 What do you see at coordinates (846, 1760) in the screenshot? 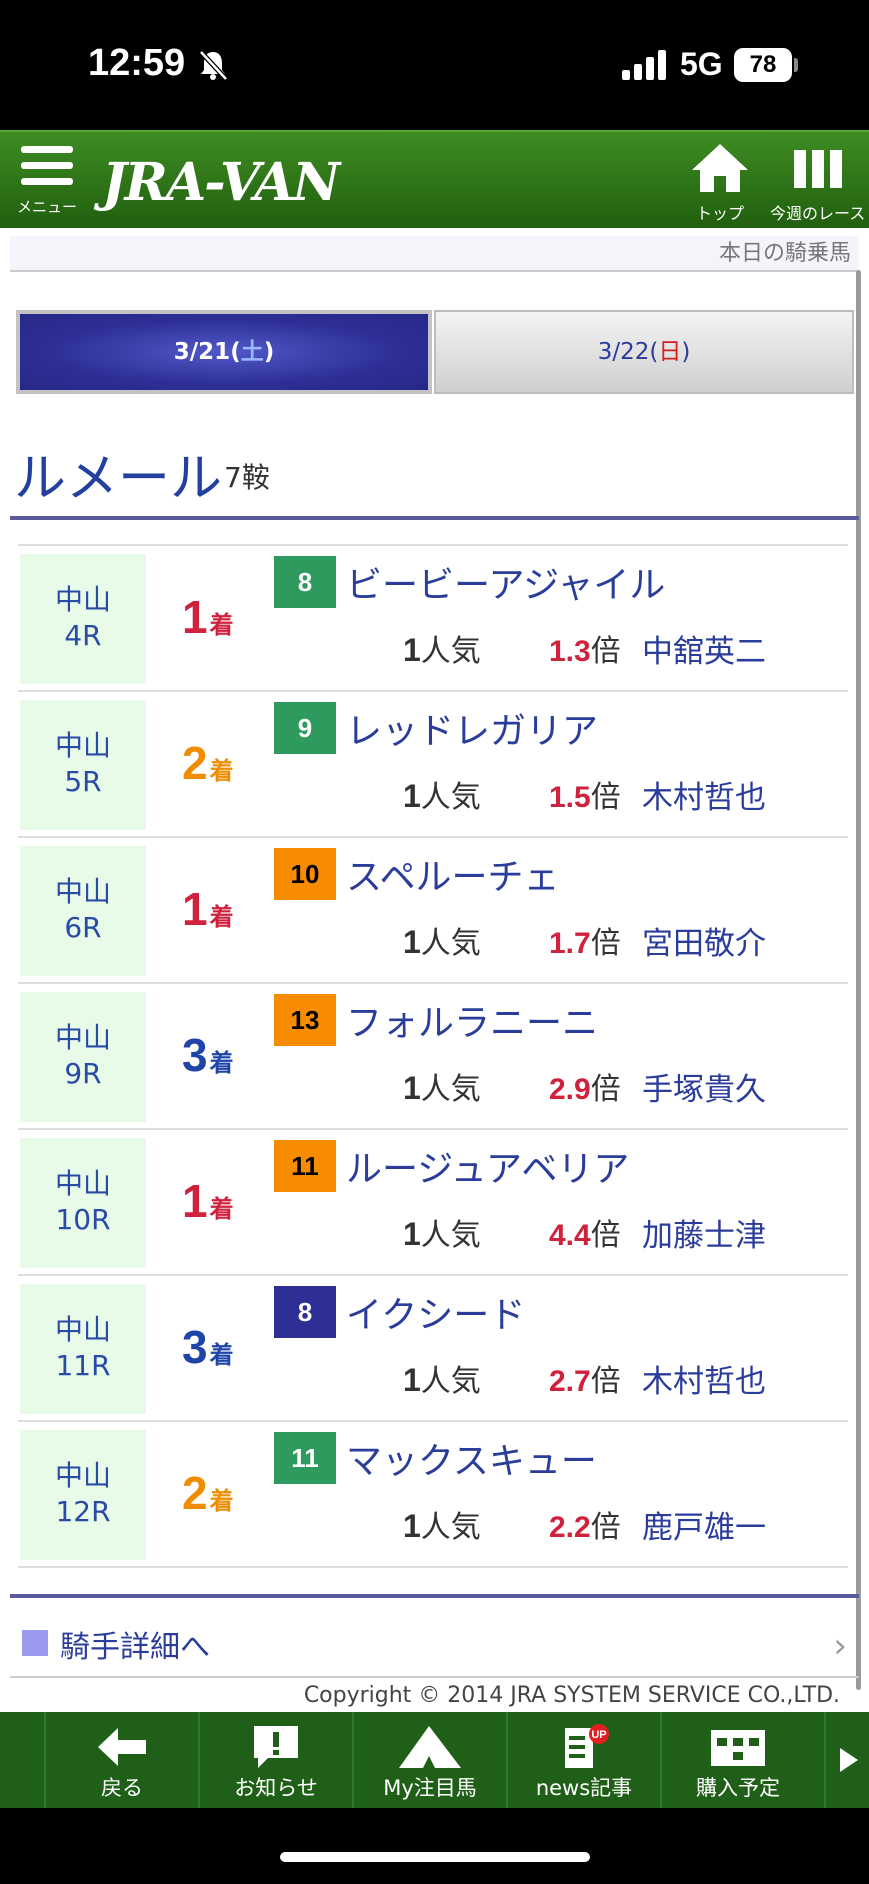
I see `nav-more-button` at bounding box center [846, 1760].